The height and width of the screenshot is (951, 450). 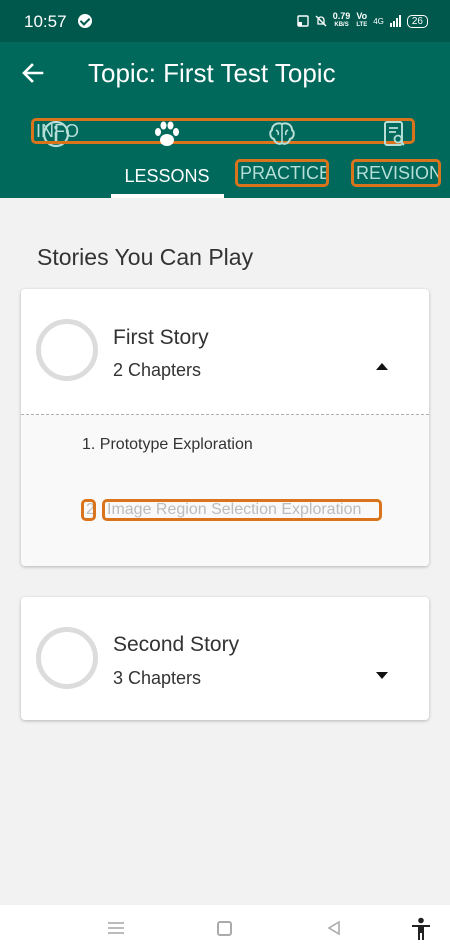 I want to click on nav-back-icon, so click(x=334, y=928).